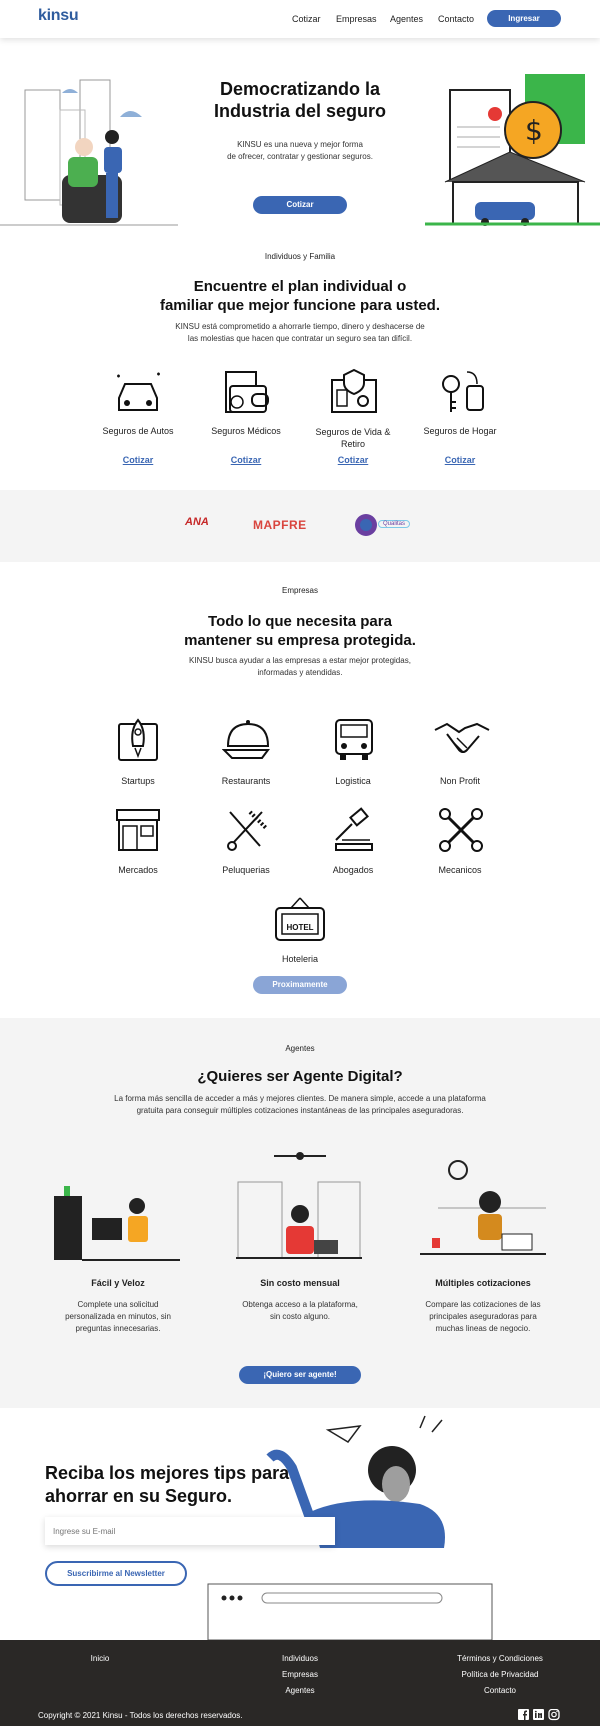 The height and width of the screenshot is (1726, 600). What do you see at coordinates (138, 870) in the screenshot?
I see `mercados-label: Mercados` at bounding box center [138, 870].